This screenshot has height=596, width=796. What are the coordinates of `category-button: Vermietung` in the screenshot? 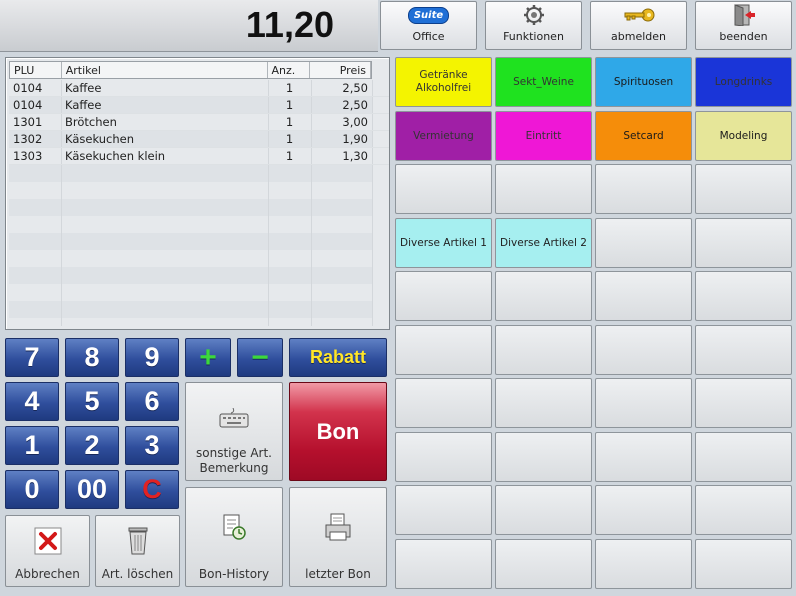 It's located at (443, 136).